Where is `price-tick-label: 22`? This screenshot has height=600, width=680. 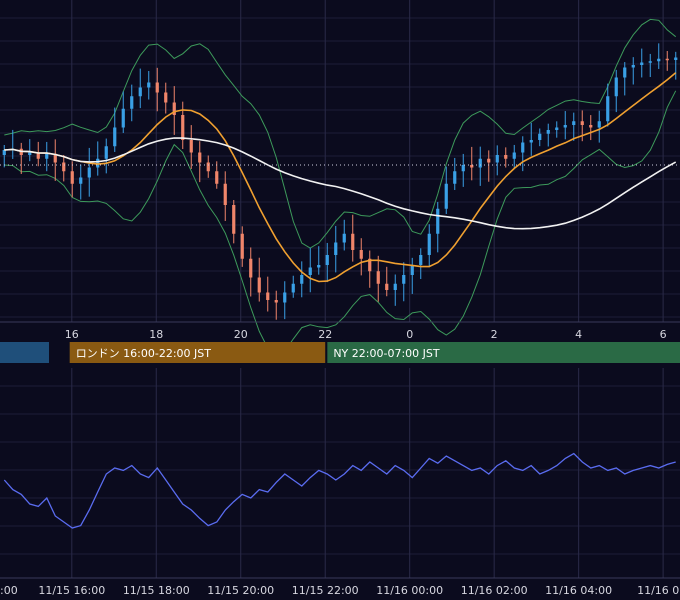 price-tick-label: 22 is located at coordinates (325, 334).